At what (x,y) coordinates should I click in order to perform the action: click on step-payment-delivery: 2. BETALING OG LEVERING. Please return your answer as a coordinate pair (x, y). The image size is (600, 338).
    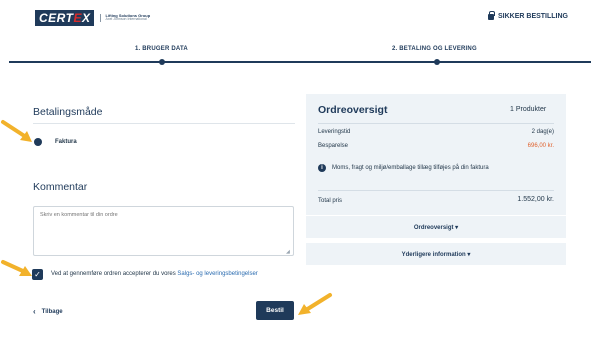
    Looking at the image, I should click on (434, 49).